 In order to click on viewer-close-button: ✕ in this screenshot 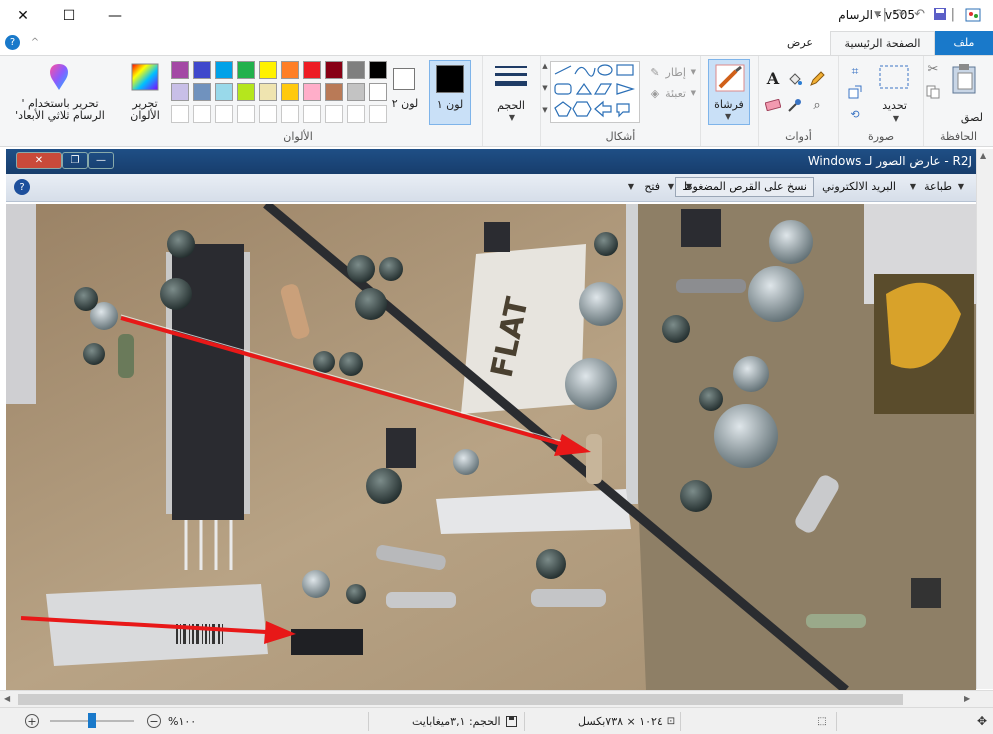, I will do `click(39, 160)`.